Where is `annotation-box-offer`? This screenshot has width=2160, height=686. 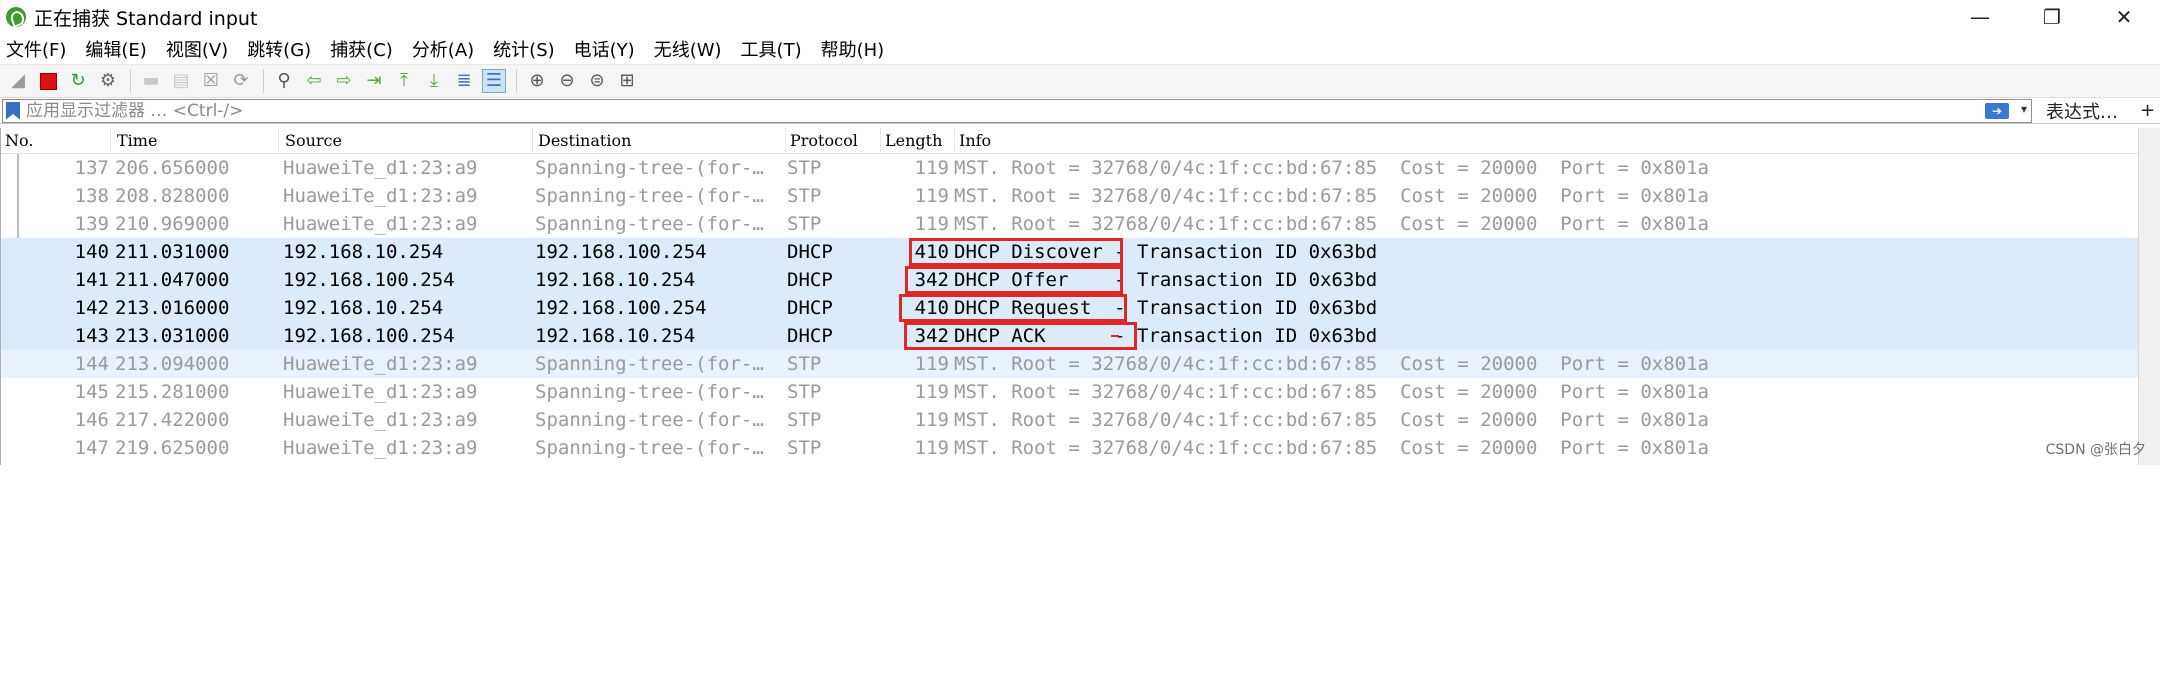 annotation-box-offer is located at coordinates (1014, 280).